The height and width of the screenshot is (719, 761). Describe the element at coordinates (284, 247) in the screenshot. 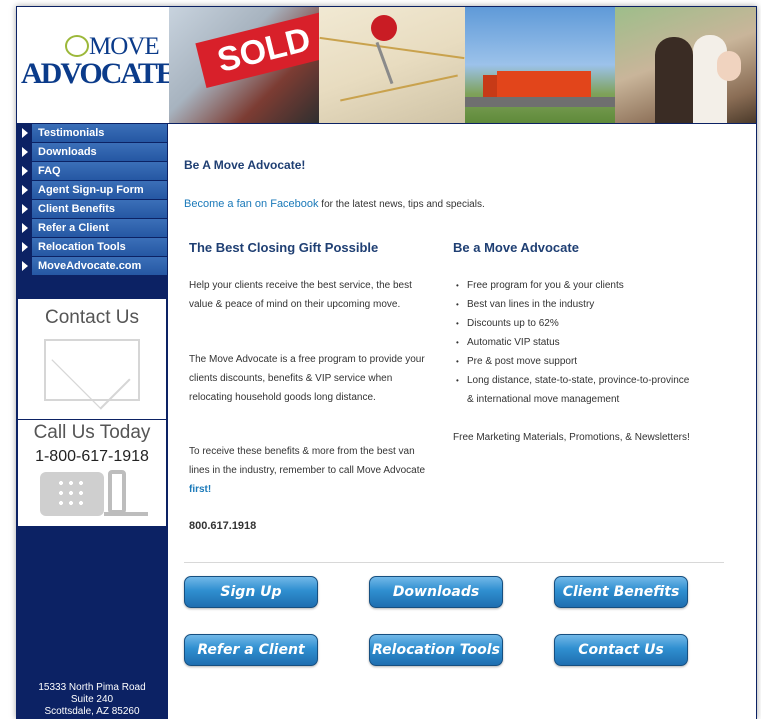

I see `closing-gift-heading: The Best Closing Gift Possible` at that location.